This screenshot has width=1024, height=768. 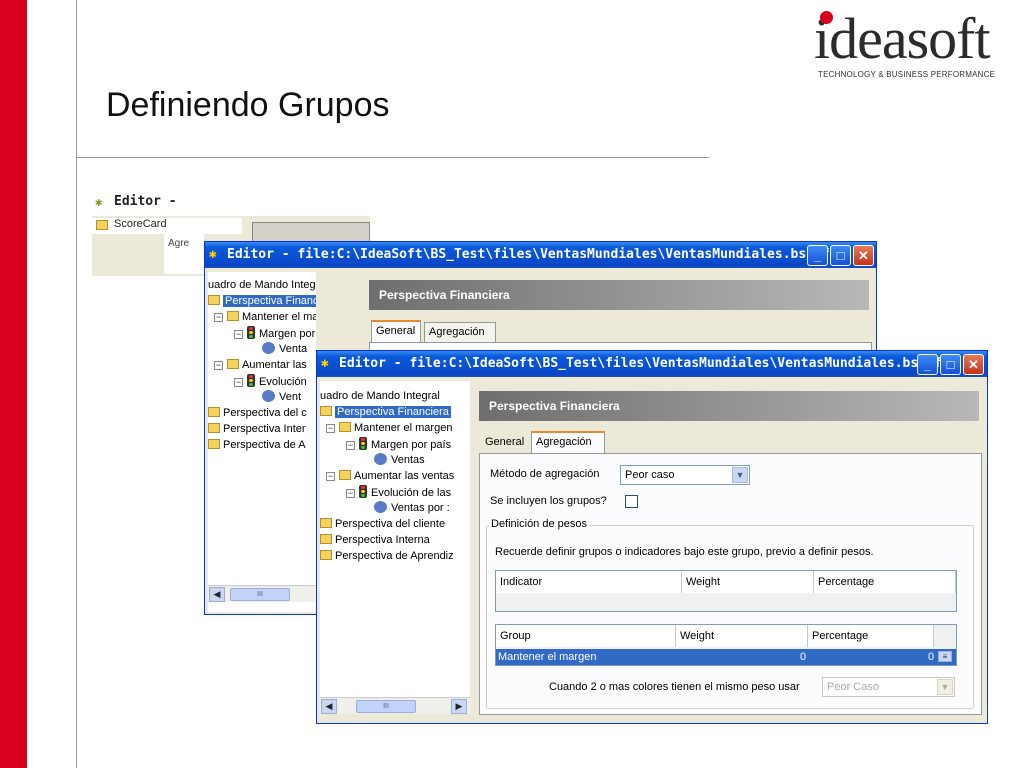 What do you see at coordinates (140, 224) in the screenshot?
I see `tree-item-label: ScoreCard` at bounding box center [140, 224].